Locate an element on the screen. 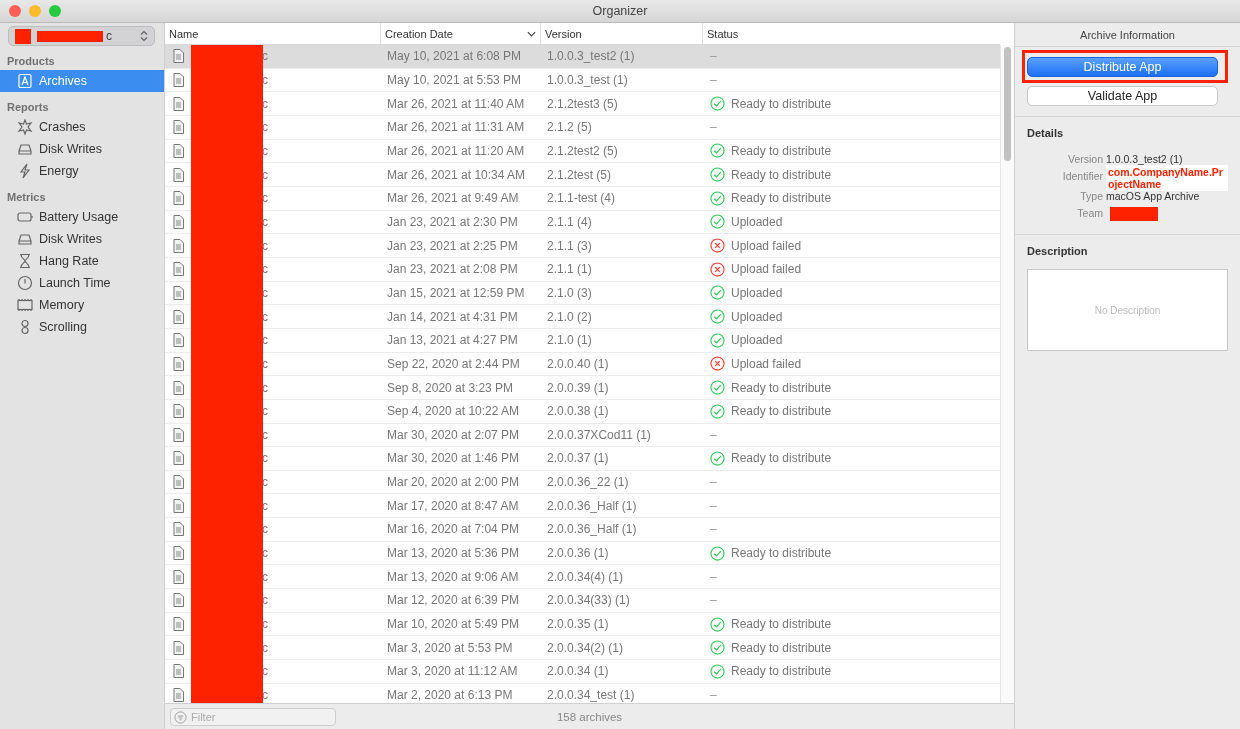  detail-label: Version is located at coordinates (1084, 159).